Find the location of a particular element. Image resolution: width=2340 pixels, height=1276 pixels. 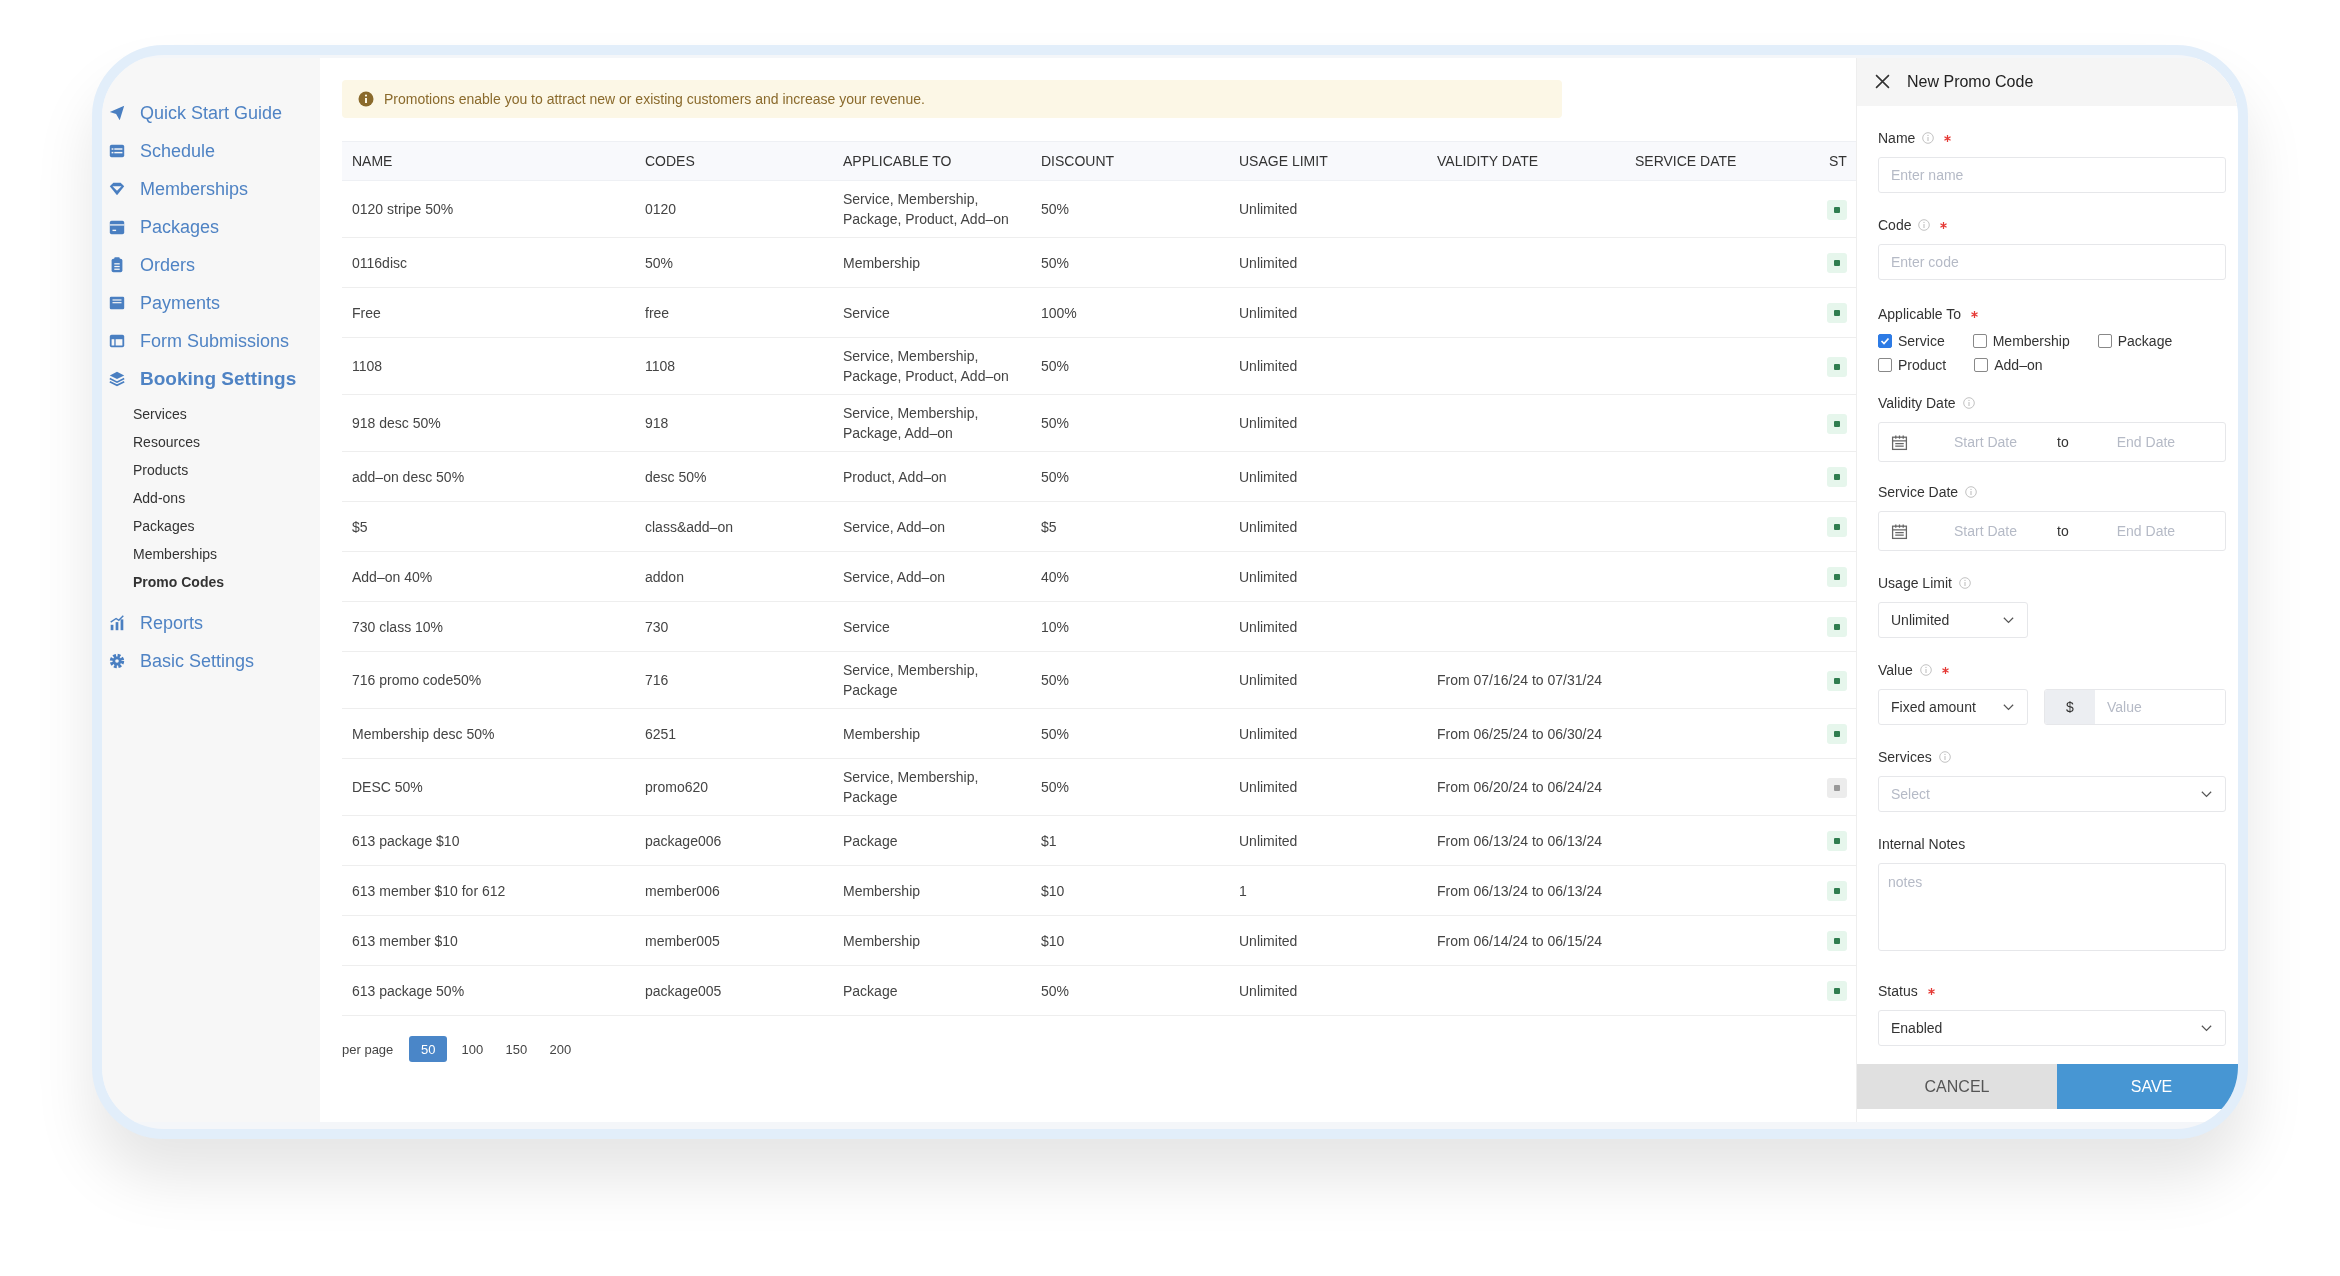

dropdown: Unlimited is located at coordinates (1953, 620).